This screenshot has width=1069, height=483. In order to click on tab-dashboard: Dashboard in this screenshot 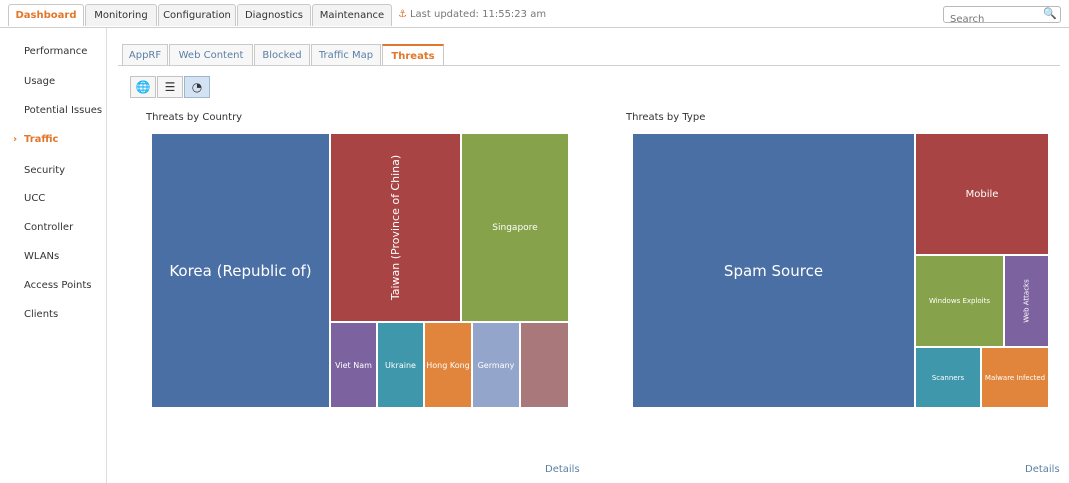, I will do `click(46, 15)`.